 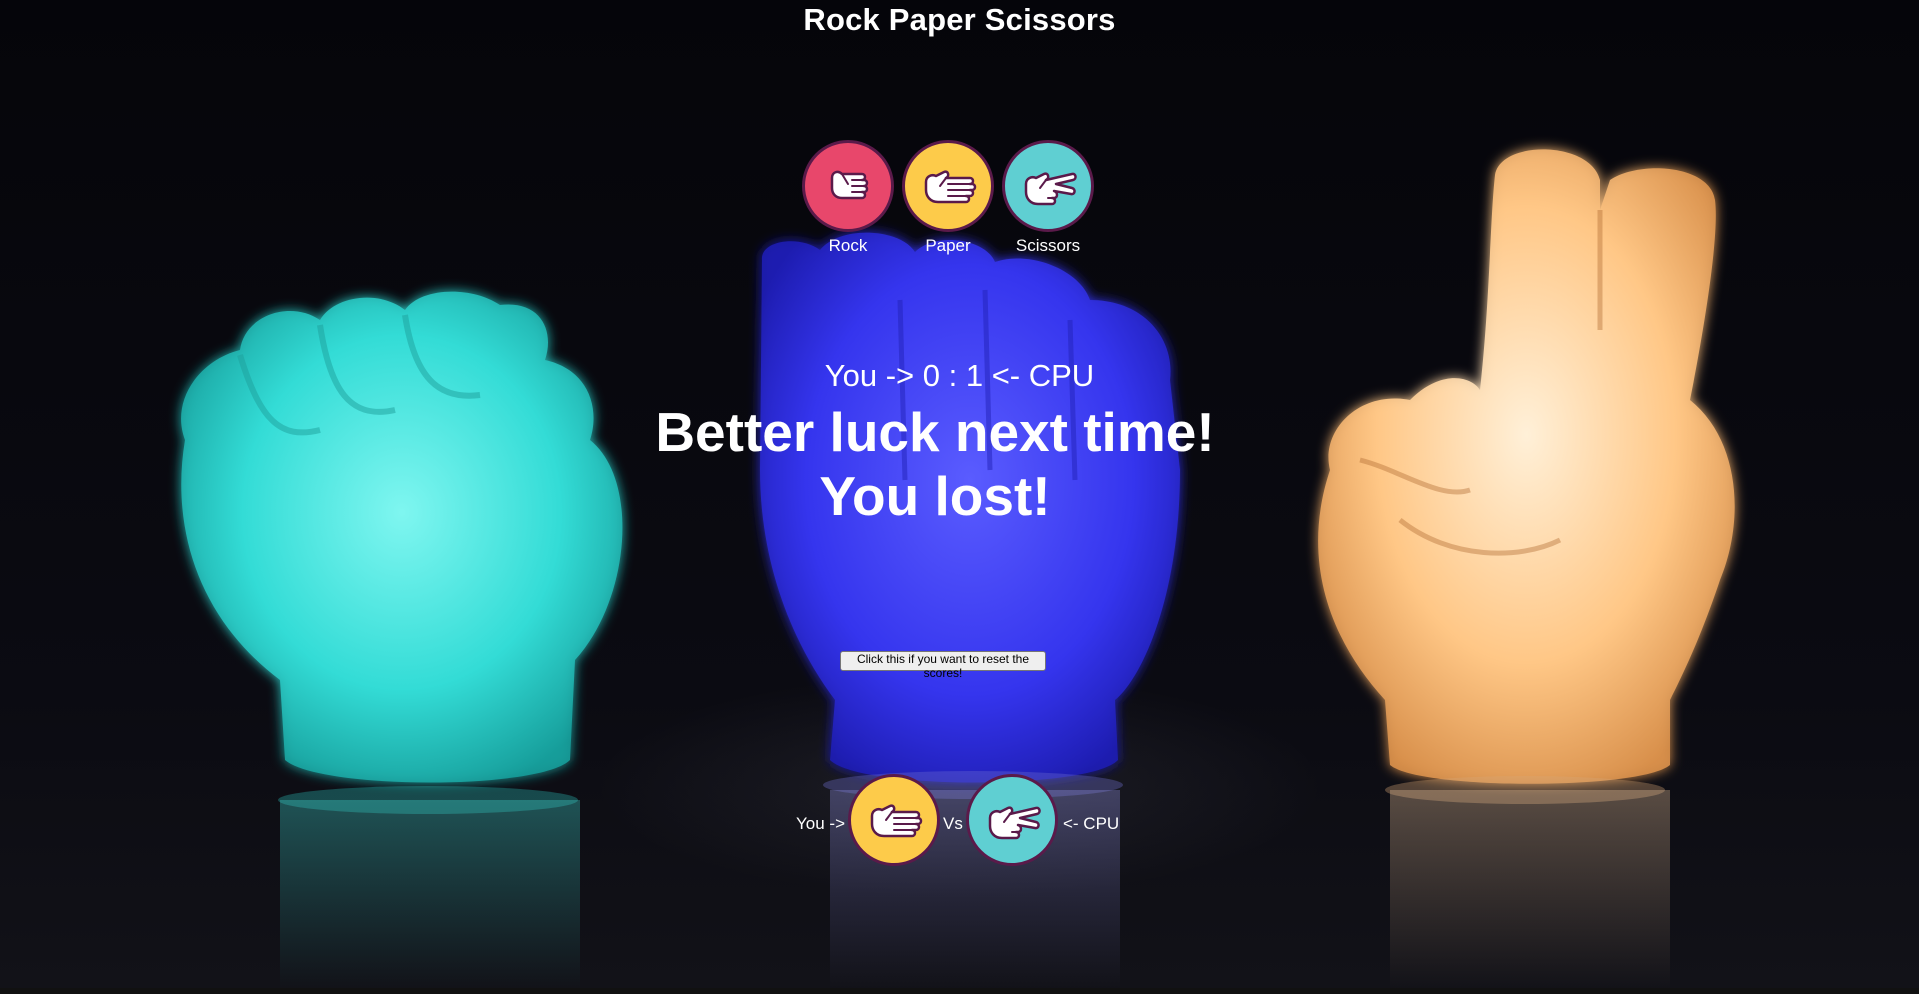 I want to click on result-message: Better luck next time! You lost!, so click(x=935, y=464).